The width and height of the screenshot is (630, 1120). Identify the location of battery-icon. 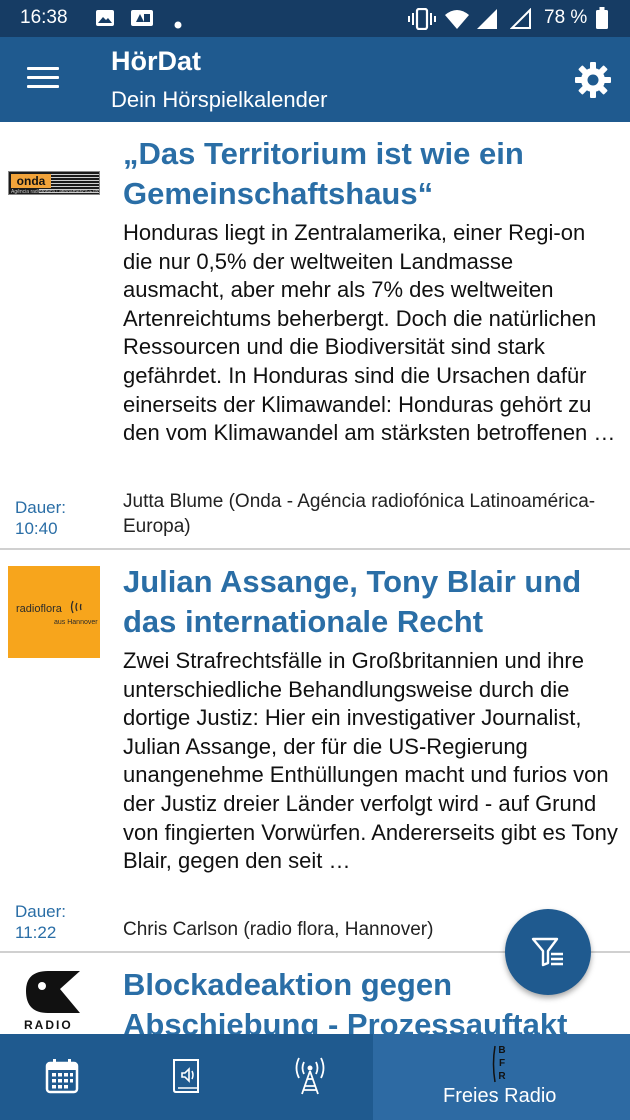
(602, 20).